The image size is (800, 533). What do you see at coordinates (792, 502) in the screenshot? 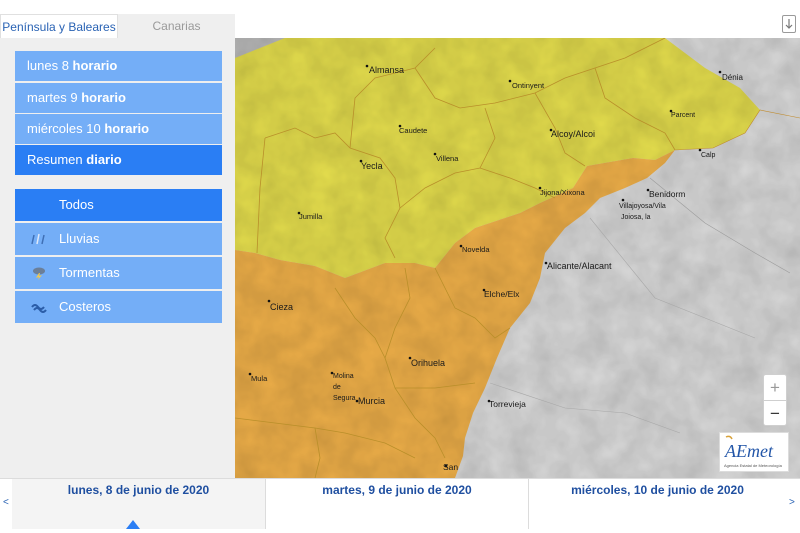
I see `timeline-next-button: >` at bounding box center [792, 502].